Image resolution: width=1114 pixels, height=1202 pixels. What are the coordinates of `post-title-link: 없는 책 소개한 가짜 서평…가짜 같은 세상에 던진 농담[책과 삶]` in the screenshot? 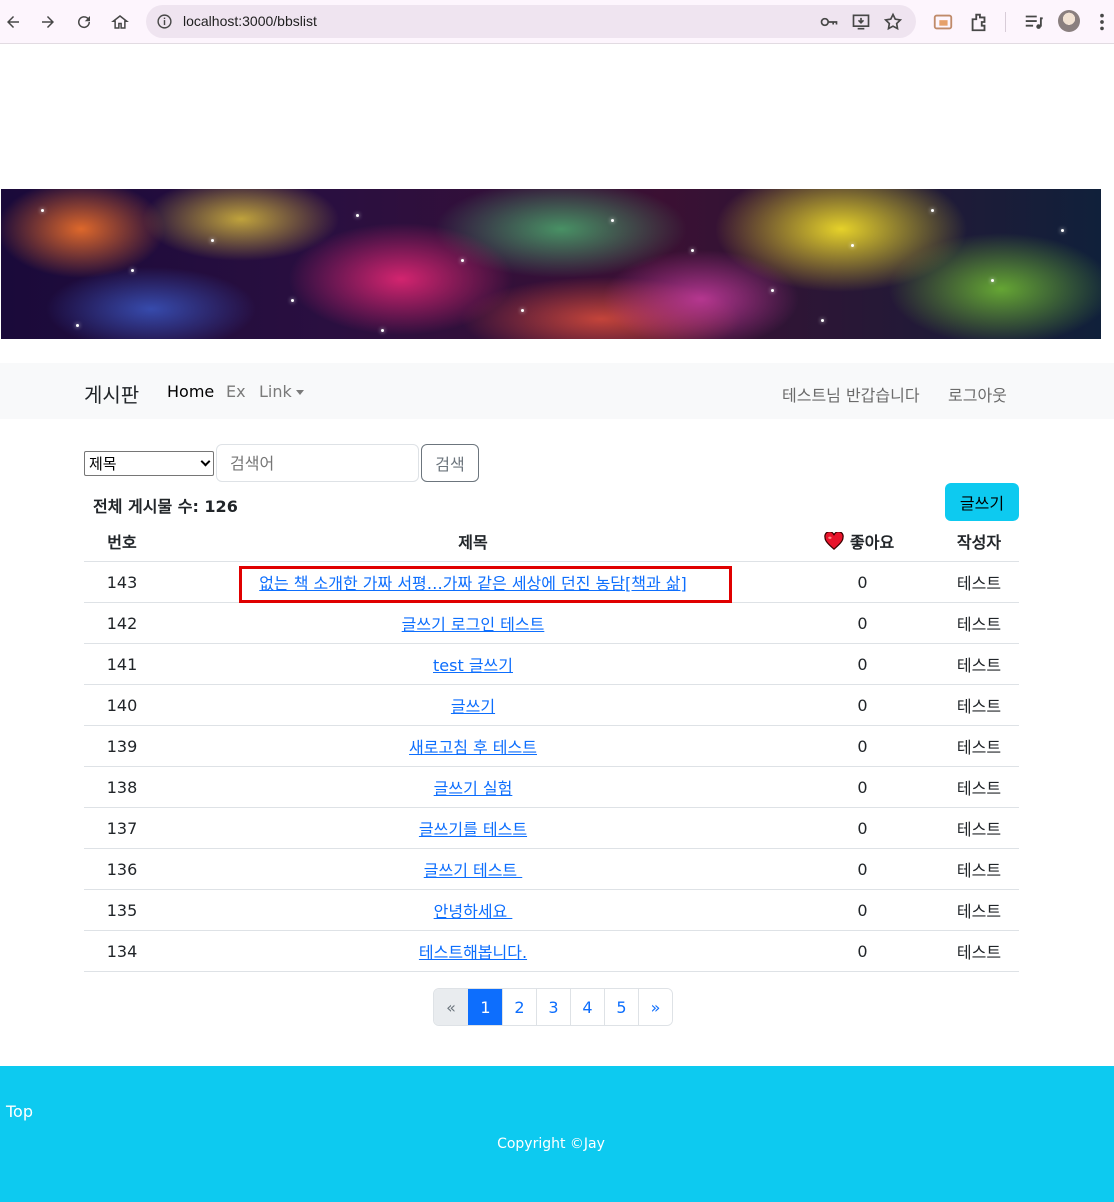 It's located at (473, 582).